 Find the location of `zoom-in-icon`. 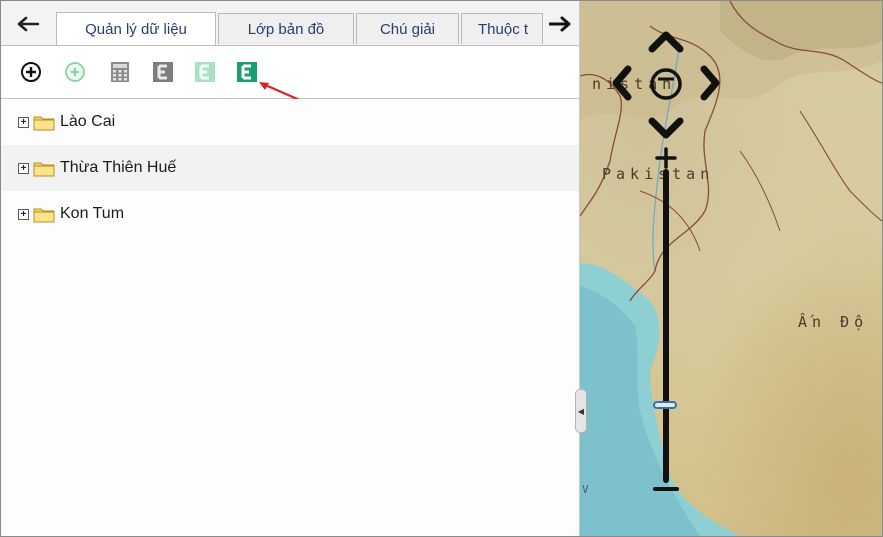

zoom-in-icon is located at coordinates (666, 158).